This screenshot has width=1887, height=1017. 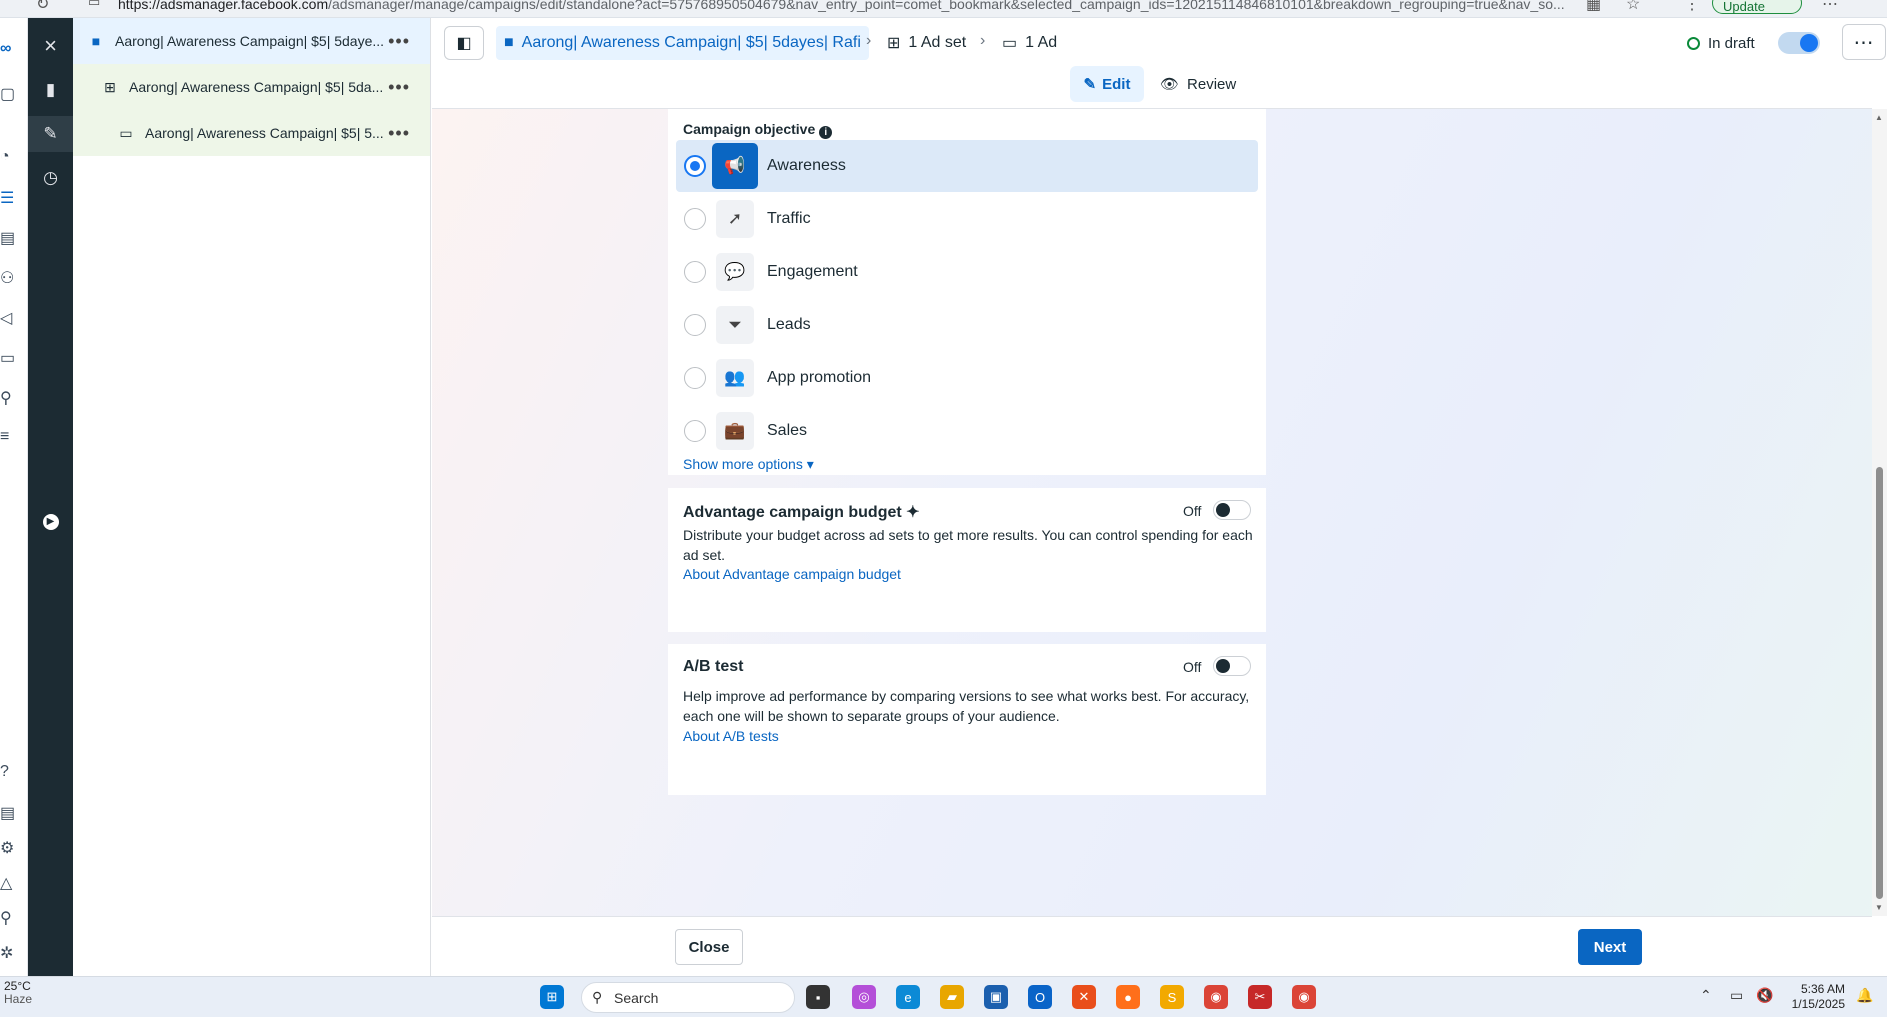 I want to click on reload-icon: ↻, so click(x=42, y=7).